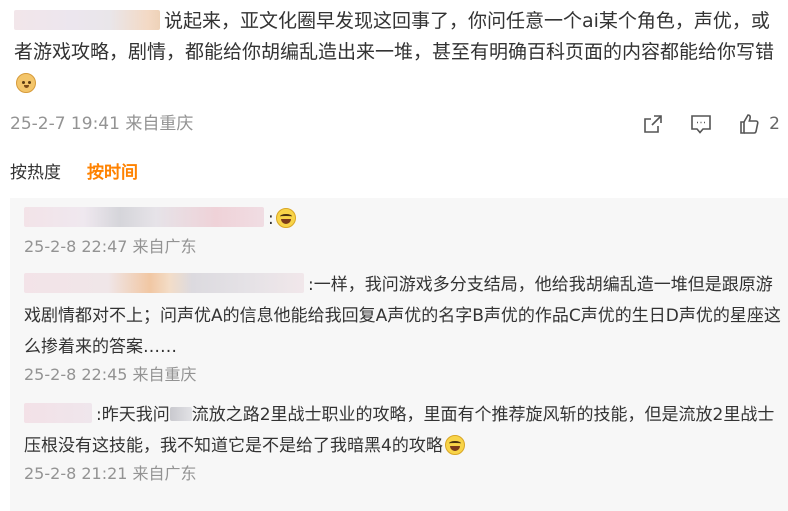 This screenshot has width=788, height=511. What do you see at coordinates (74, 173) in the screenshot?
I see `sort-tabs: 按热度 按时间` at bounding box center [74, 173].